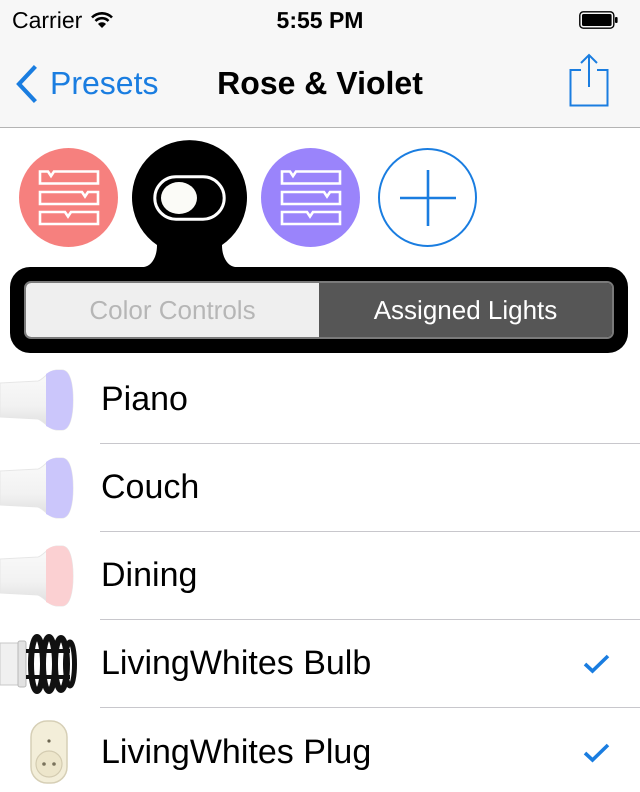 The image size is (640, 792). Describe the element at coordinates (428, 198) in the screenshot. I see `plus-icon` at that location.